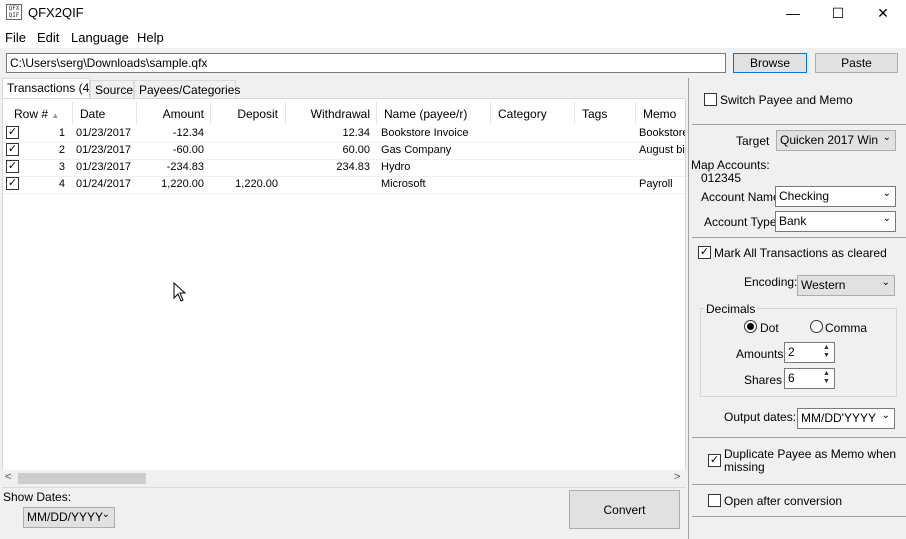 Image resolution: width=906 pixels, height=539 pixels. Describe the element at coordinates (704, 252) in the screenshot. I see `mark-cleared-checkbox: ✓` at that location.